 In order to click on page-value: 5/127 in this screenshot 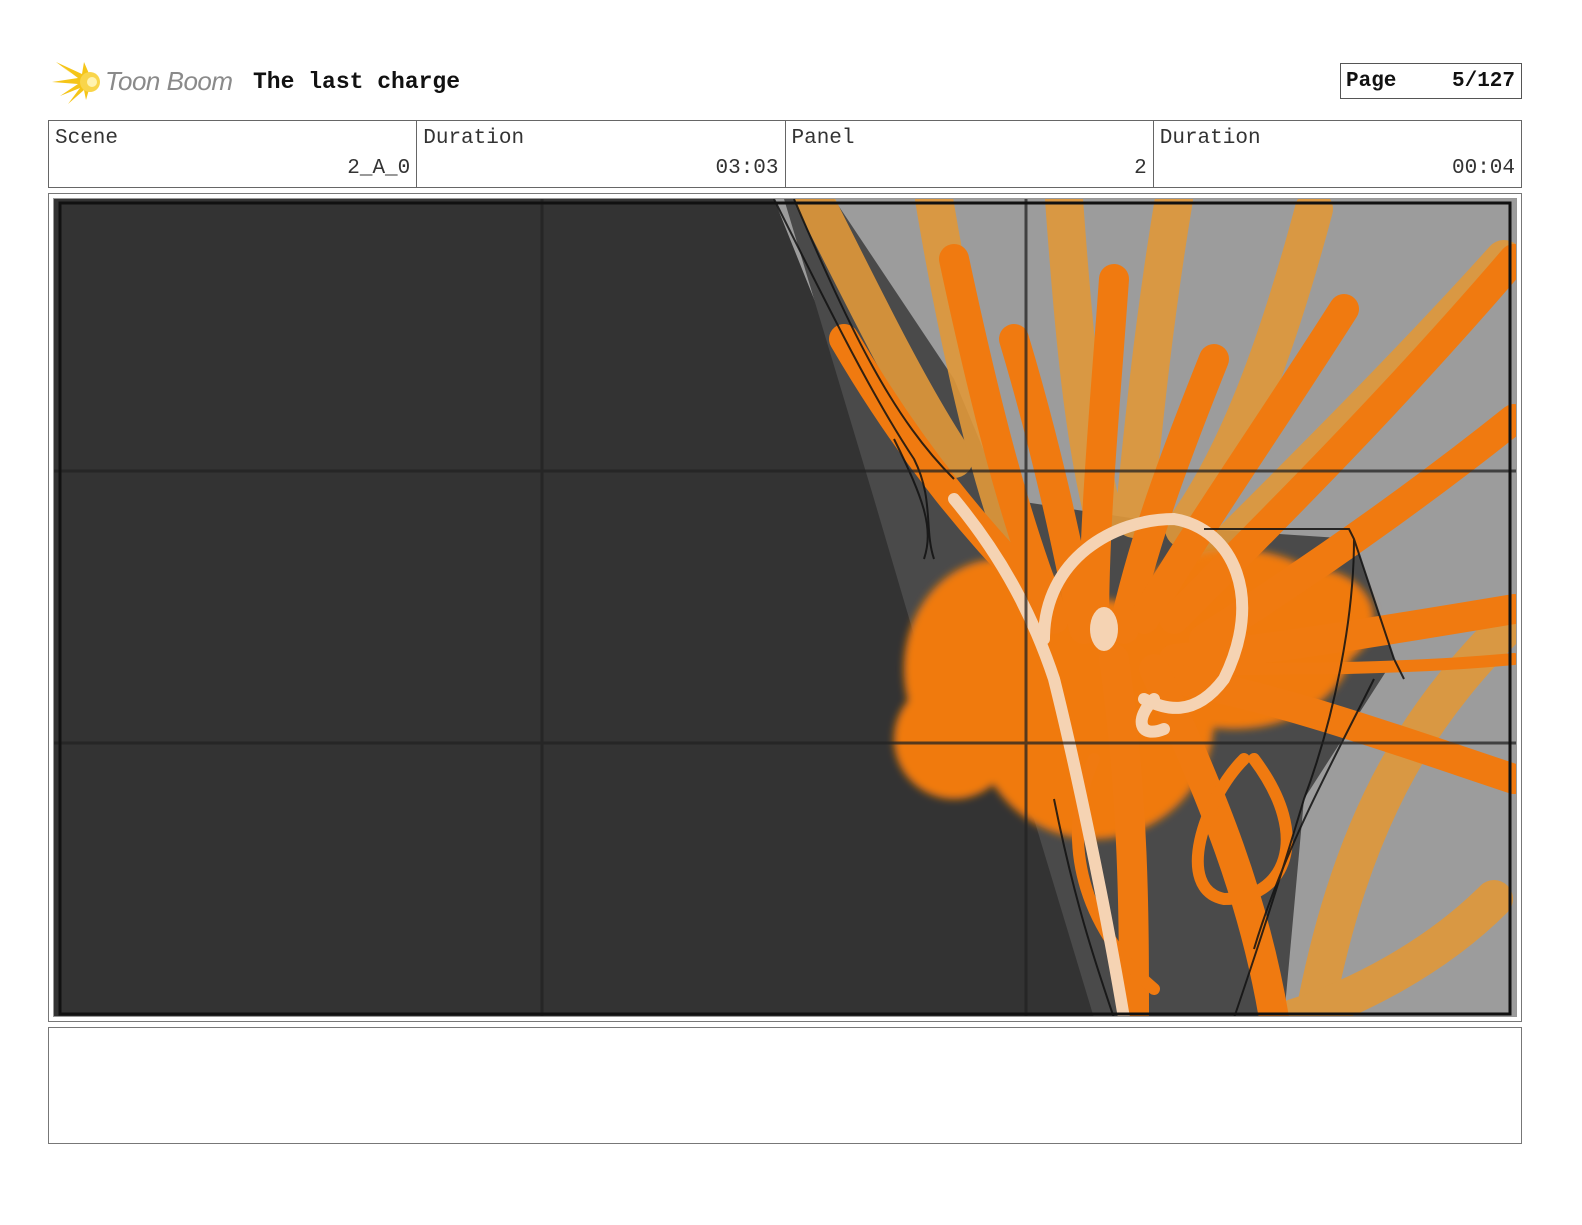, I will do `click(1483, 81)`.